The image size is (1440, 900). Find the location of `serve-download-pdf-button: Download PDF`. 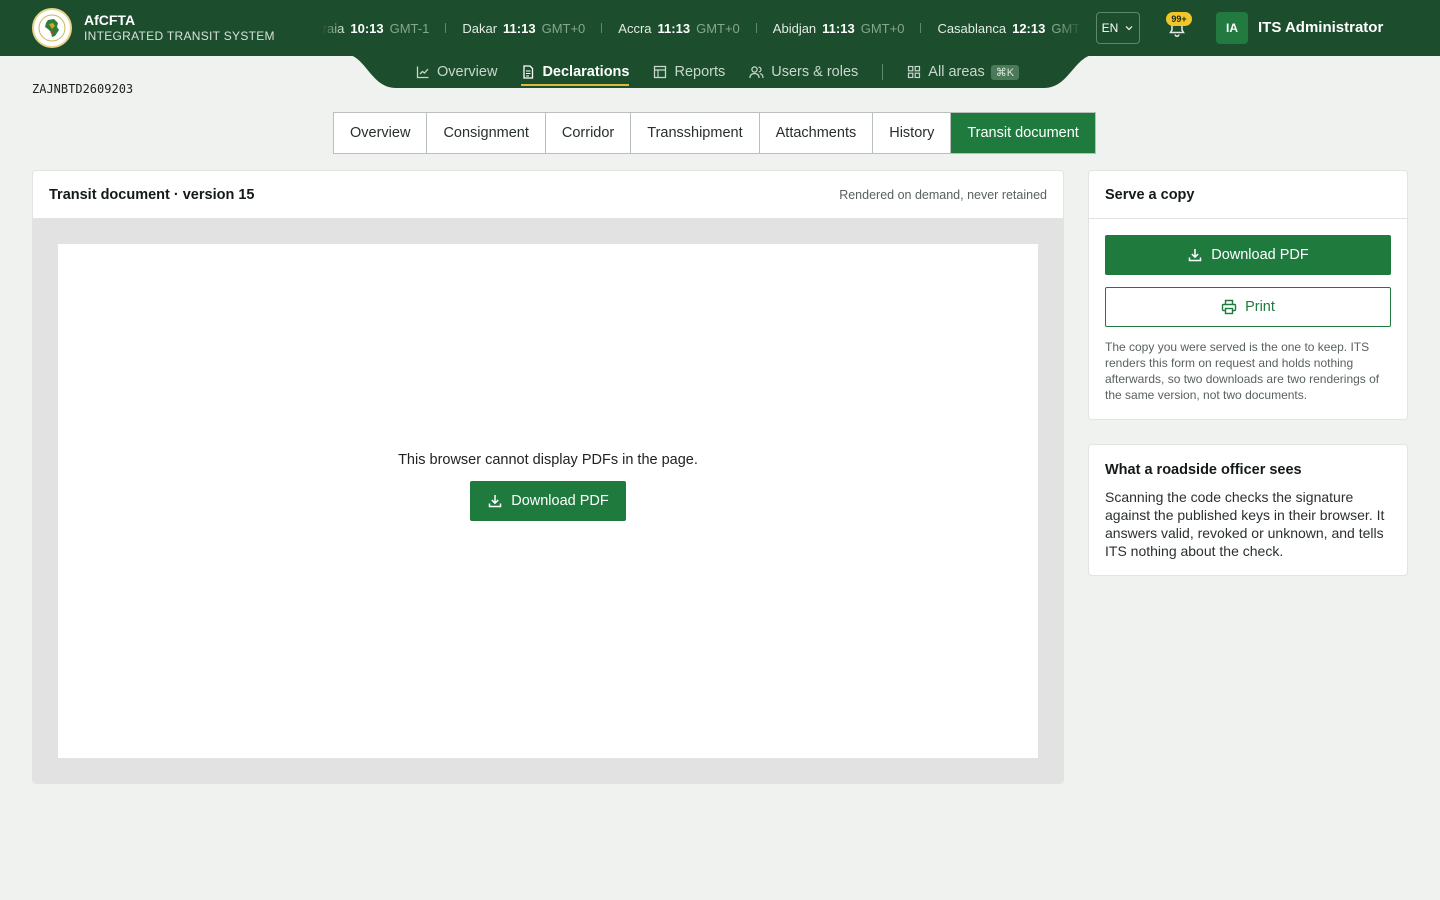

serve-download-pdf-button: Download PDF is located at coordinates (1248, 255).